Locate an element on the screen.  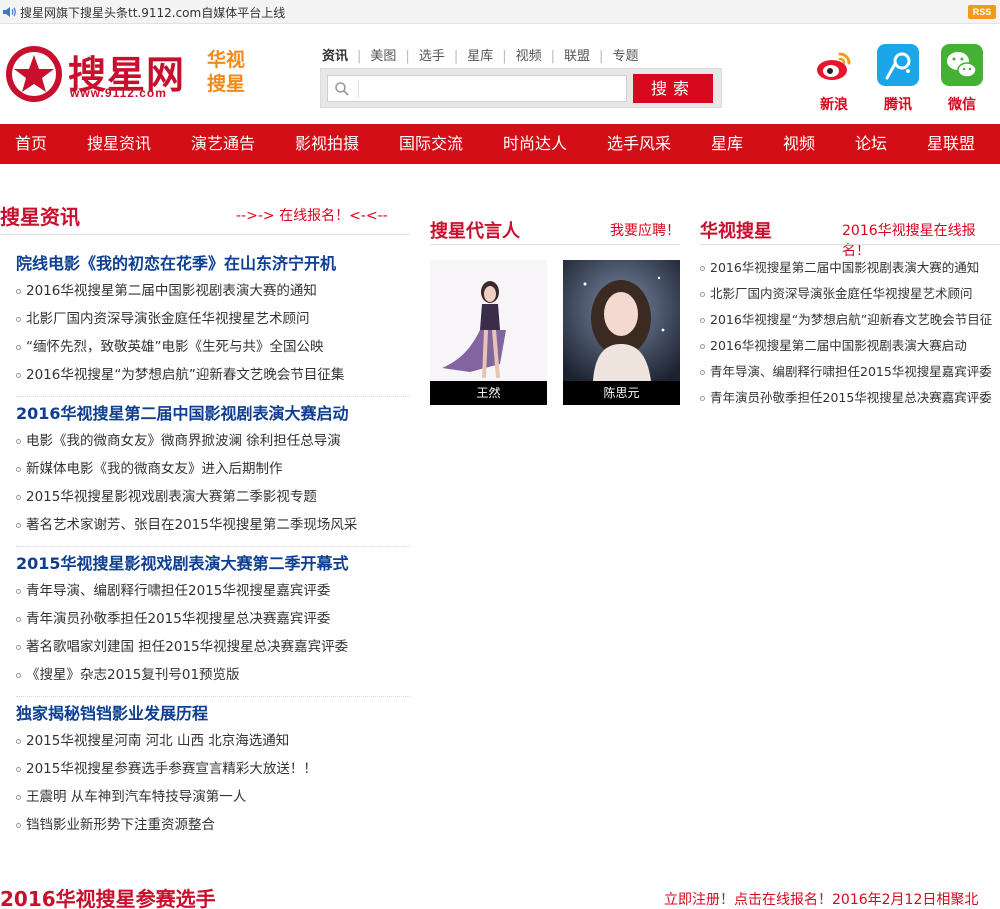
list-item: 著名歌唱家刘建国 担任2015华视搜星总决赛嘉宾评委 is located at coordinates (182, 647).